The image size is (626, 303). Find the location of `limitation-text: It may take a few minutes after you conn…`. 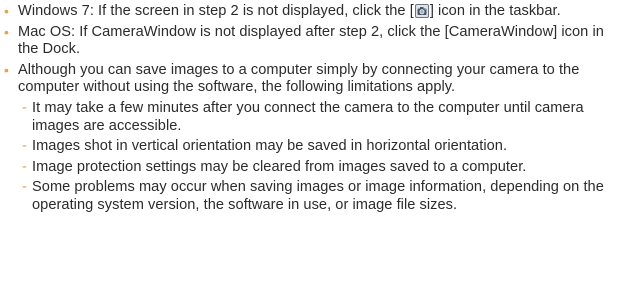

limitation-text: It may take a few minutes after you conn… is located at coordinates (308, 116).